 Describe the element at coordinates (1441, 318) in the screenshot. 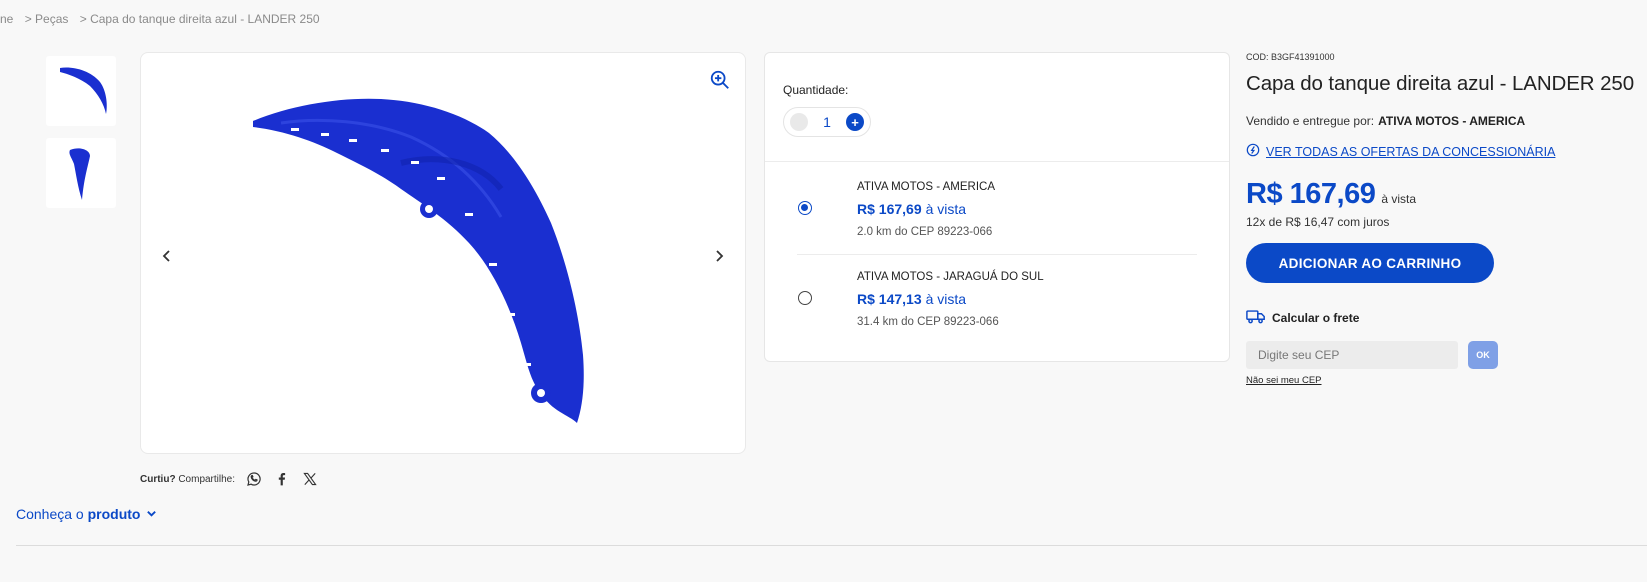

I see `frete-label: Calcular o frete` at that location.